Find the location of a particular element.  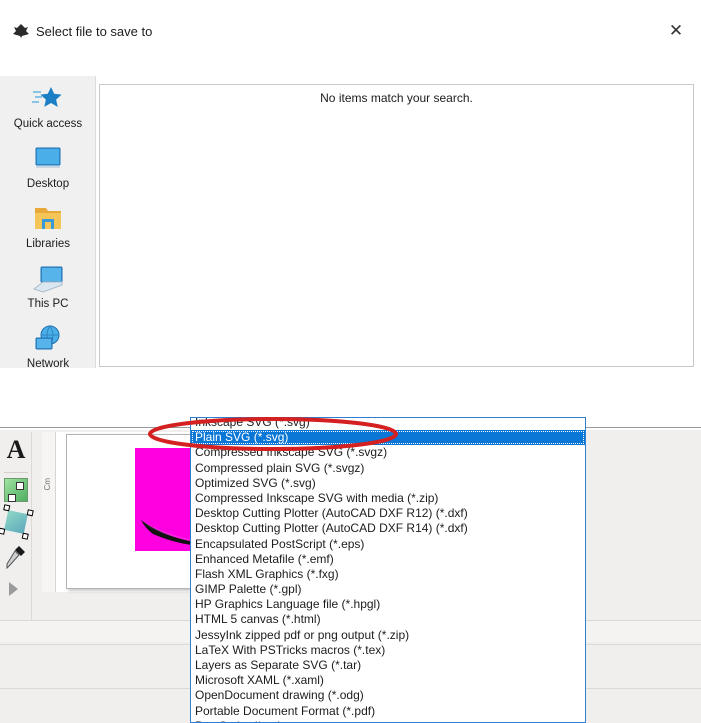

dropper-tool-icon is located at coordinates (16, 557).